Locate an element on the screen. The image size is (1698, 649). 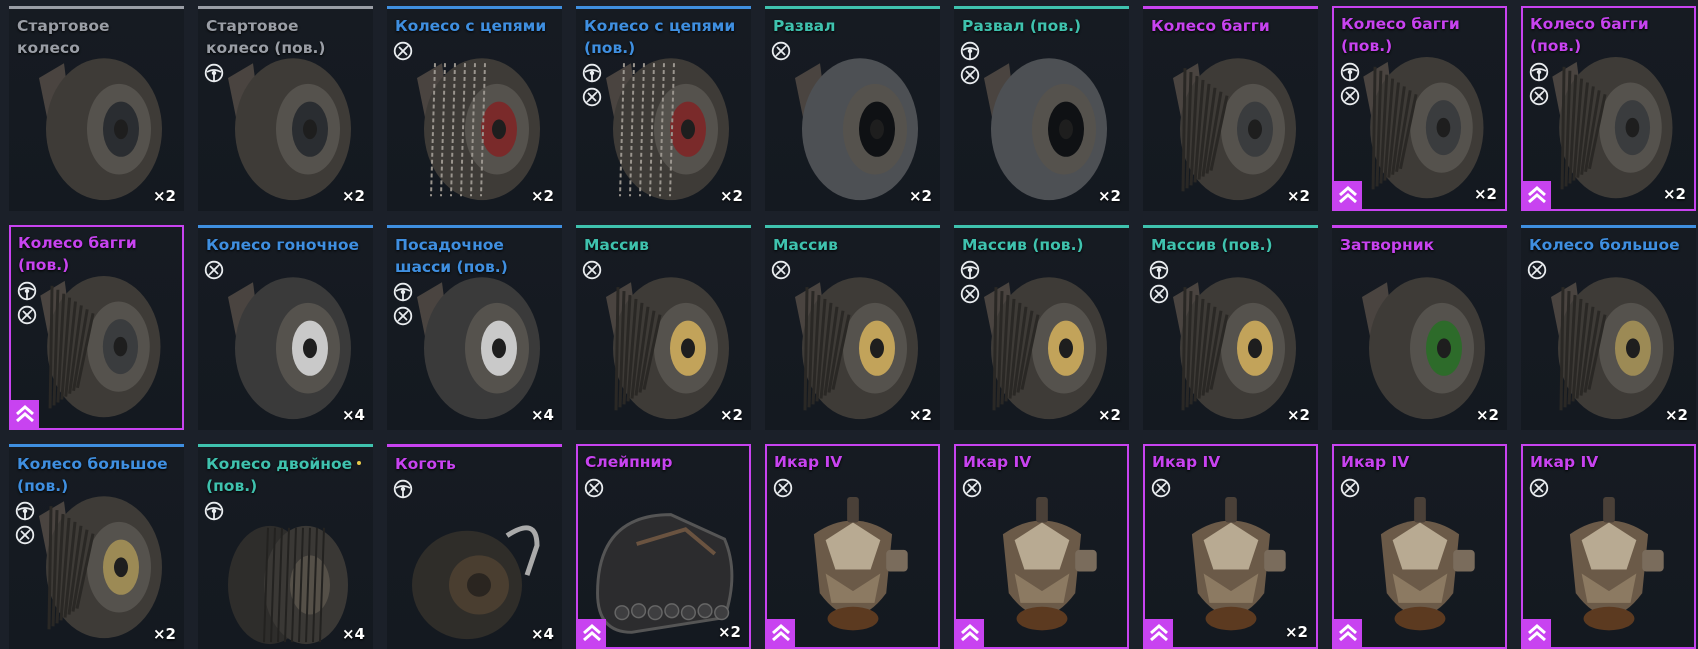
part-title: Развал is located at coordinates (804, 26).